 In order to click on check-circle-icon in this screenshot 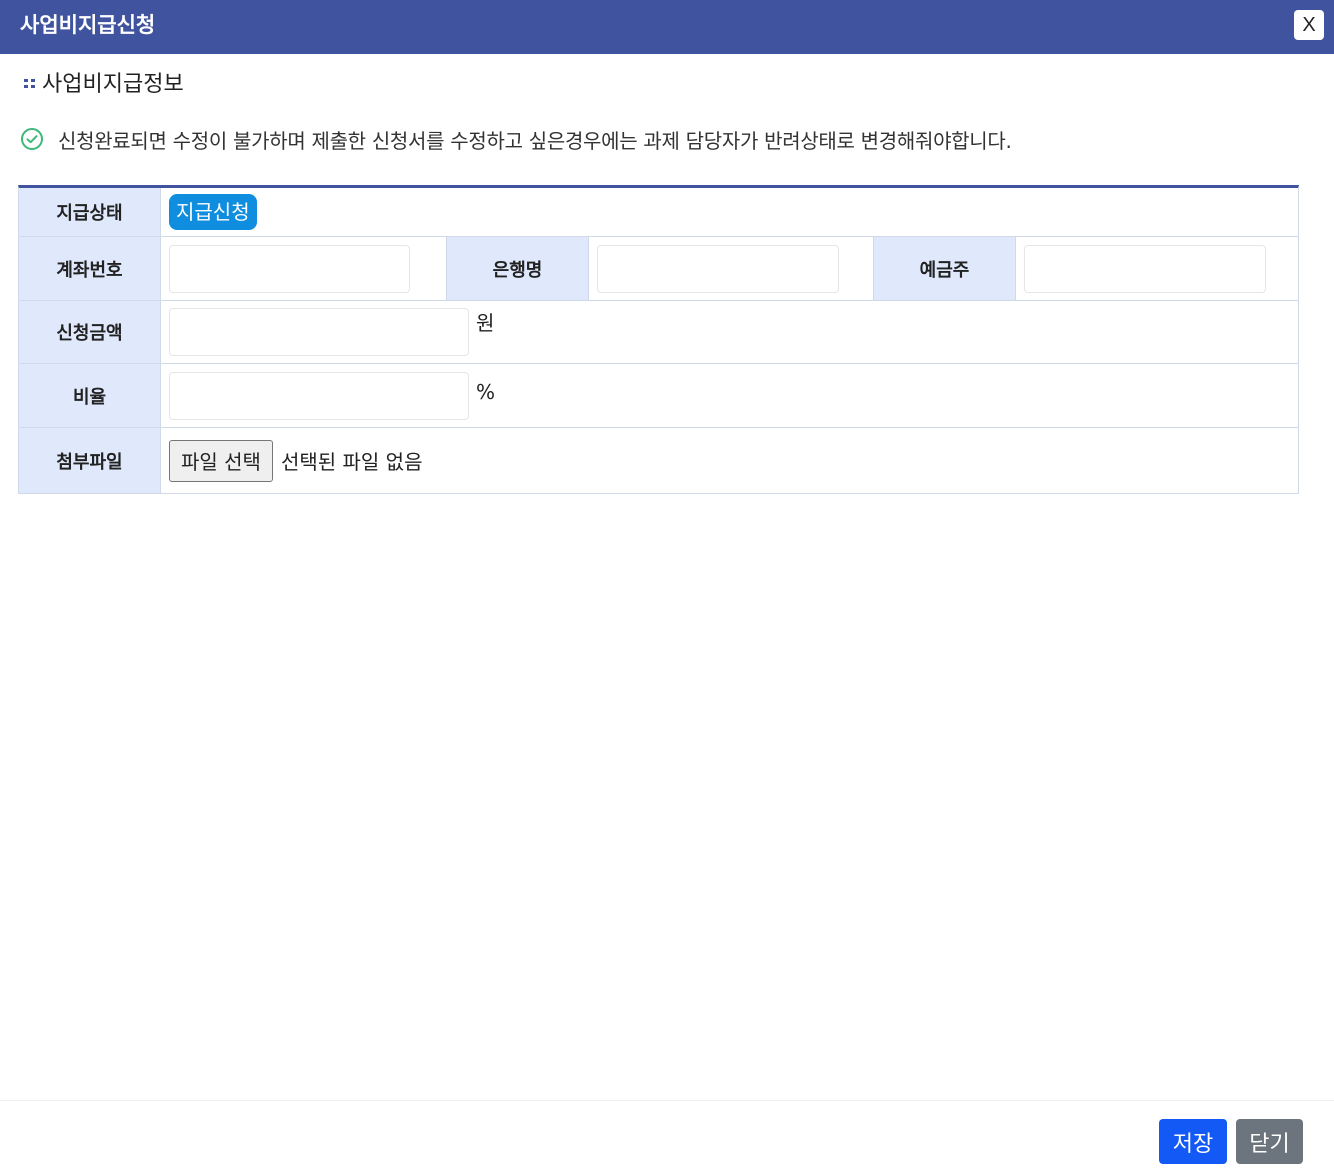, I will do `click(32, 139)`.